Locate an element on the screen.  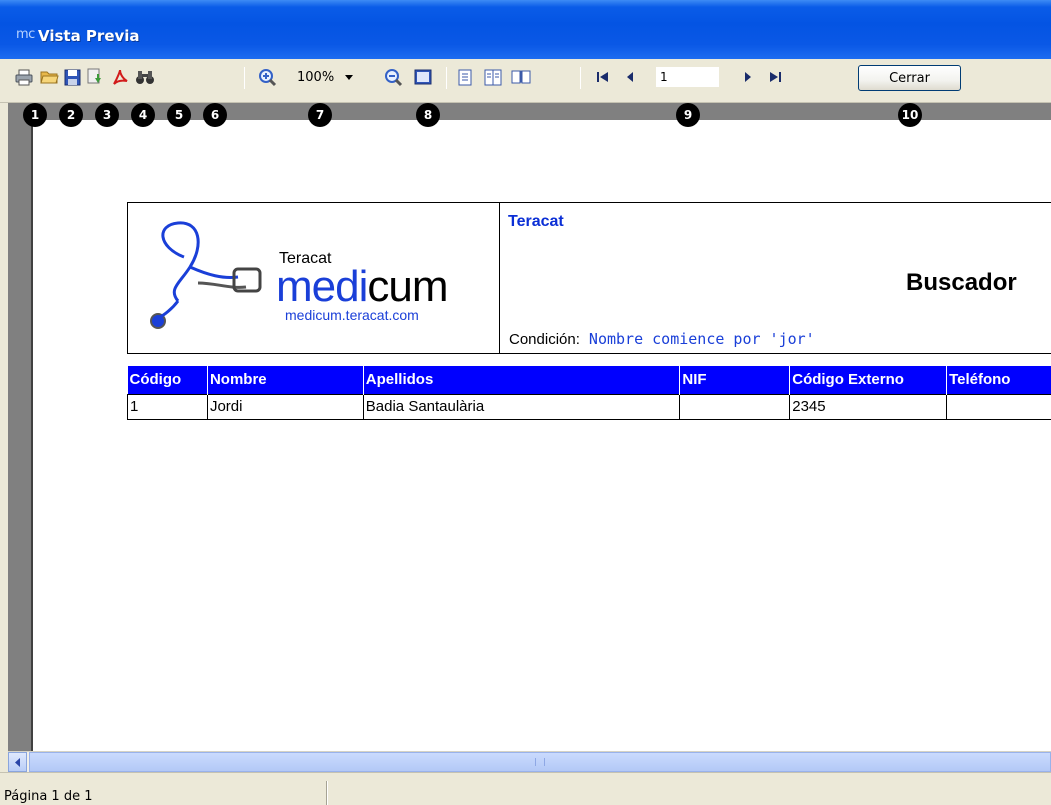
column-header: Código is located at coordinates (167, 380).